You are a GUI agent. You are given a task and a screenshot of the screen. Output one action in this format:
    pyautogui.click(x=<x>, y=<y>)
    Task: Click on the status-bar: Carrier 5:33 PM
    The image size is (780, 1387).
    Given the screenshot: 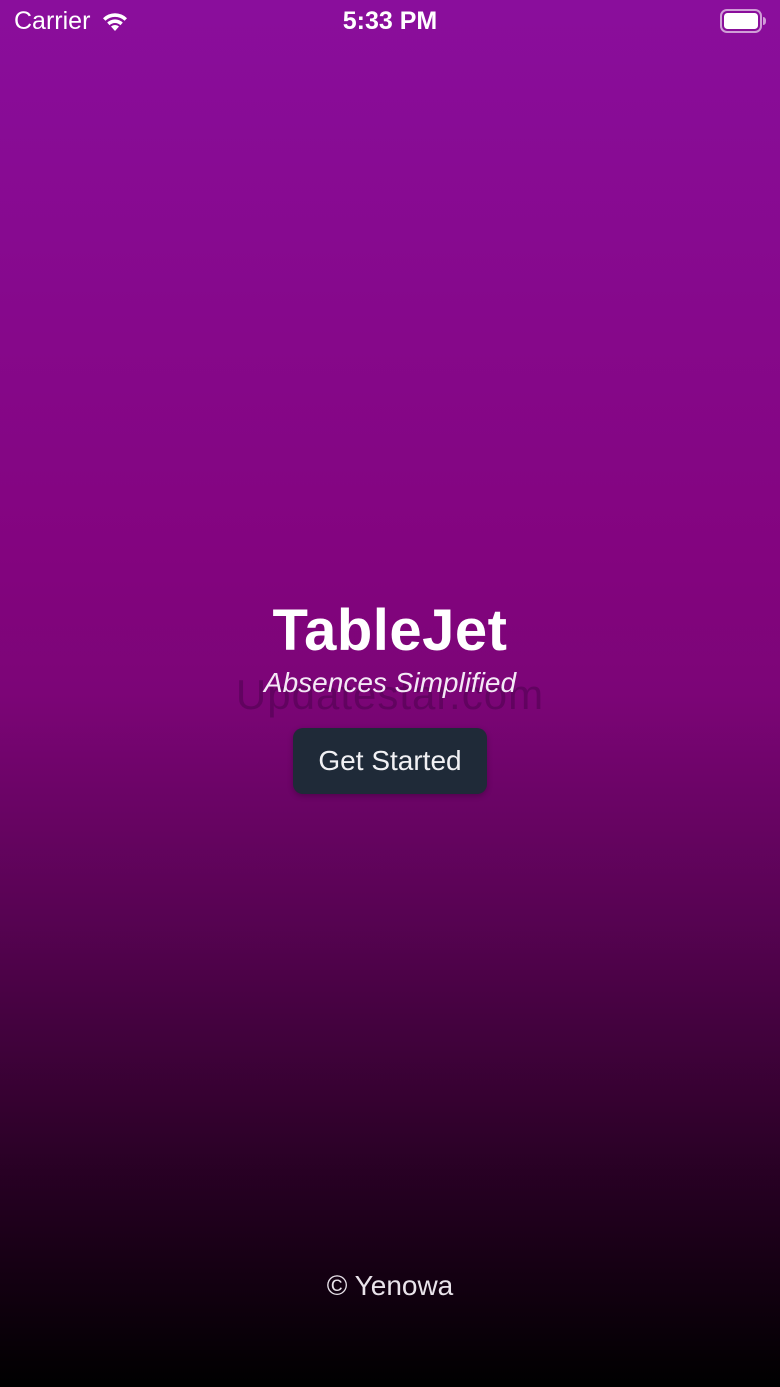 What is the action you would take?
    pyautogui.click(x=390, y=22)
    